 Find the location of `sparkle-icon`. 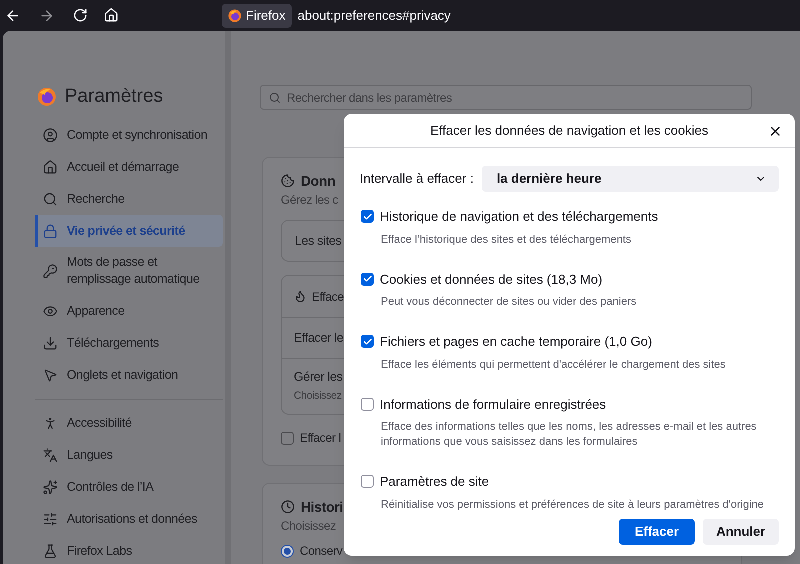

sparkle-icon is located at coordinates (50, 487).